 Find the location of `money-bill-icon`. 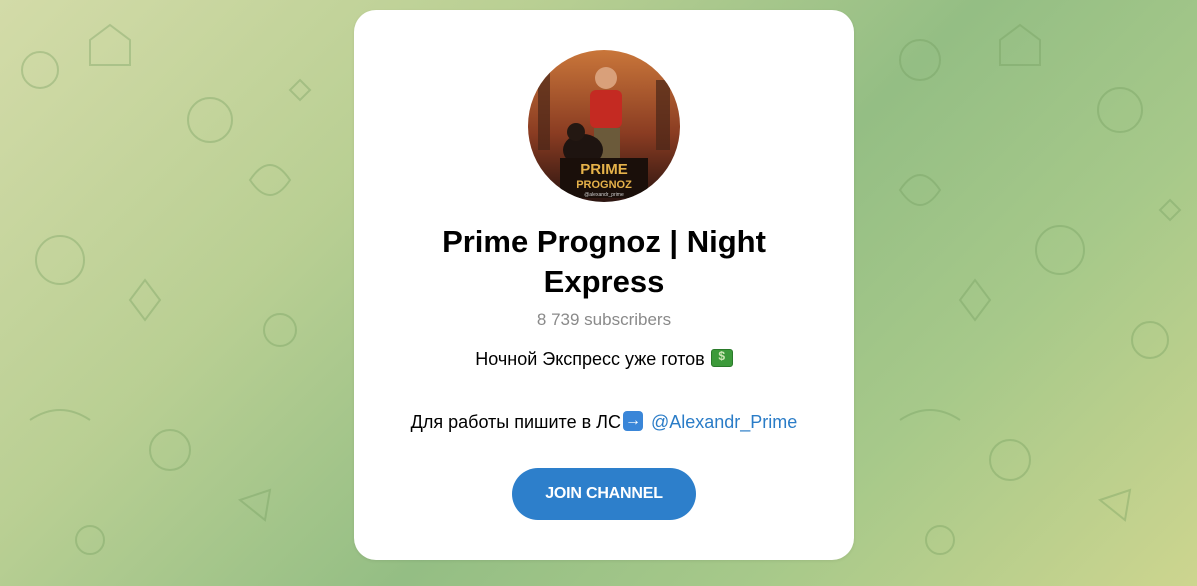

money-bill-icon is located at coordinates (721, 358).